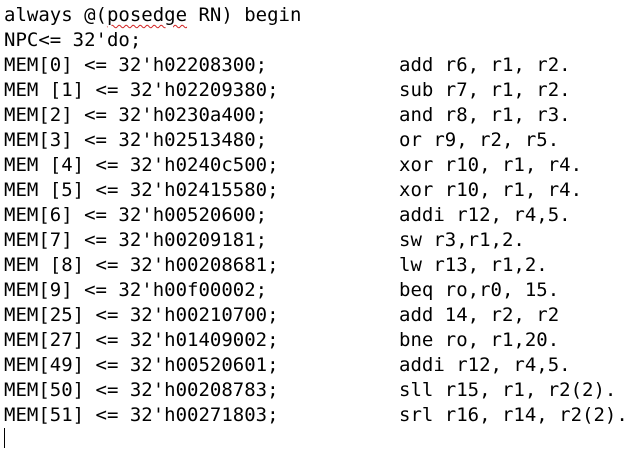 This screenshot has width=643, height=449. I want to click on header-rest: RN) begin, so click(244, 15).